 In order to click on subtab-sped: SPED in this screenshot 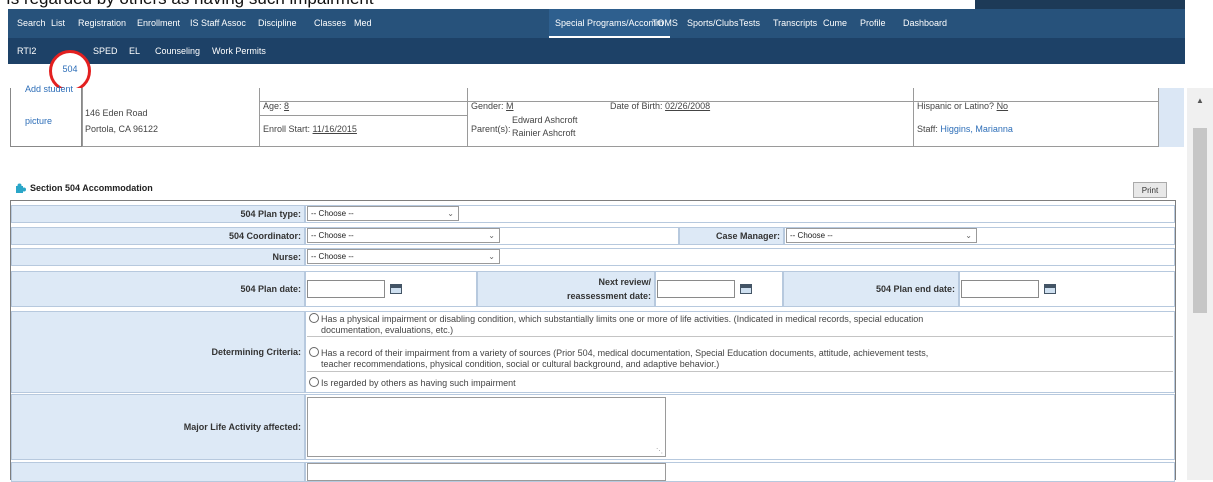, I will do `click(105, 51)`.